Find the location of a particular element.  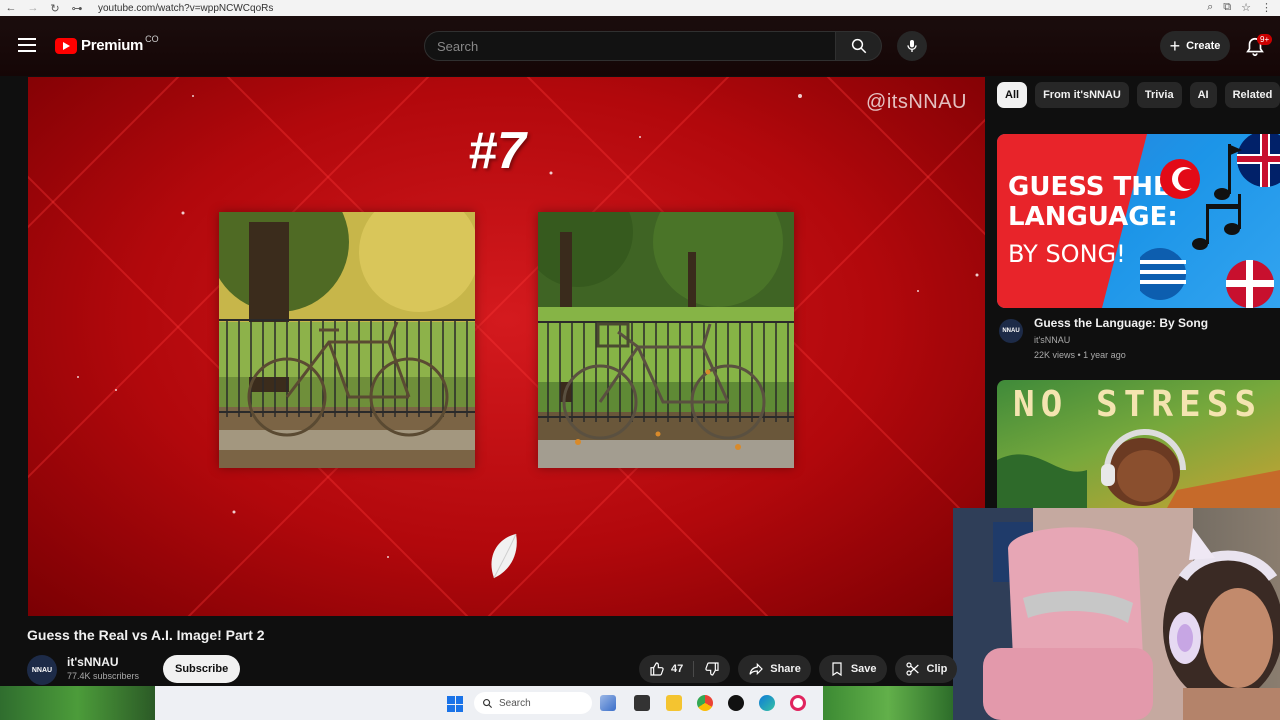

thumbnail-line-3: BY SONG! is located at coordinates (1067, 254).